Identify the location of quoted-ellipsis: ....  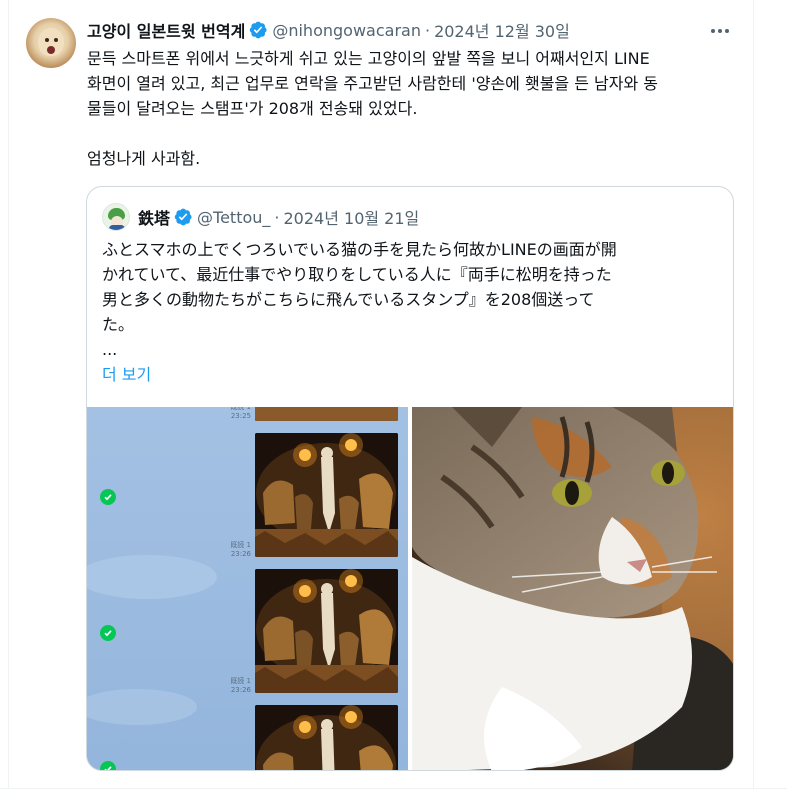
(110, 349).